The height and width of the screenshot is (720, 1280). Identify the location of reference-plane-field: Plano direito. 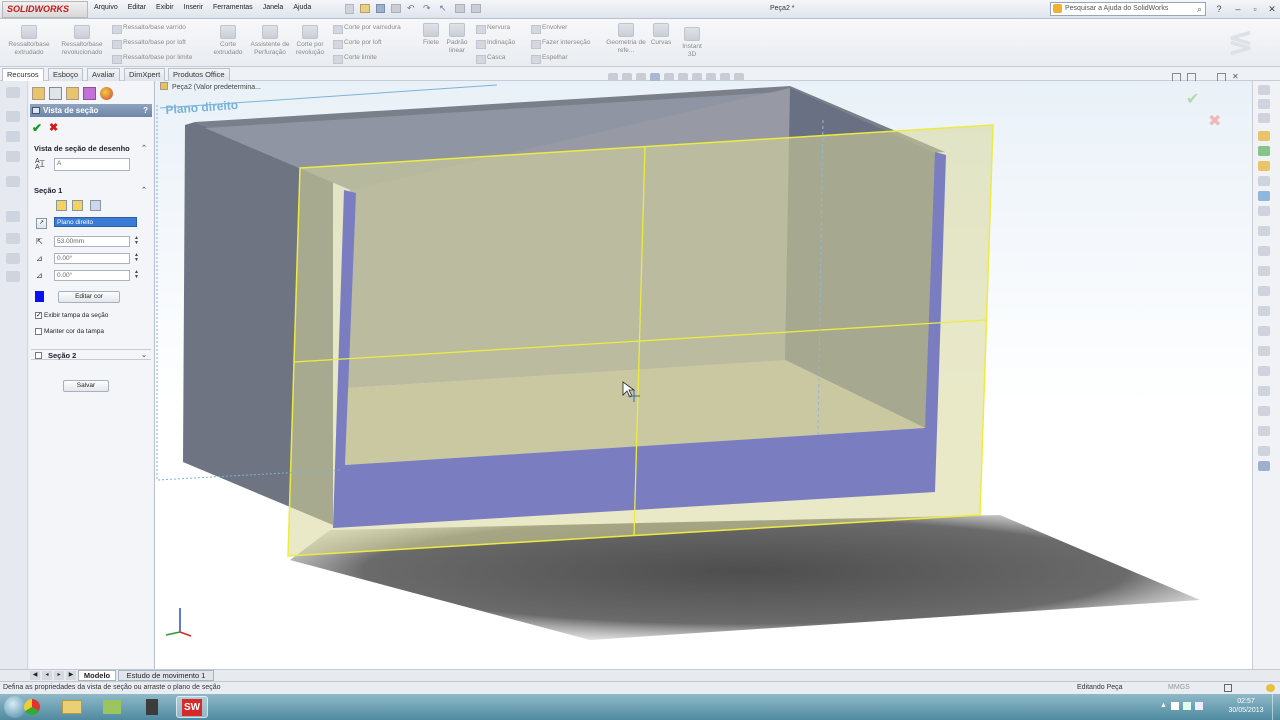
(95, 222).